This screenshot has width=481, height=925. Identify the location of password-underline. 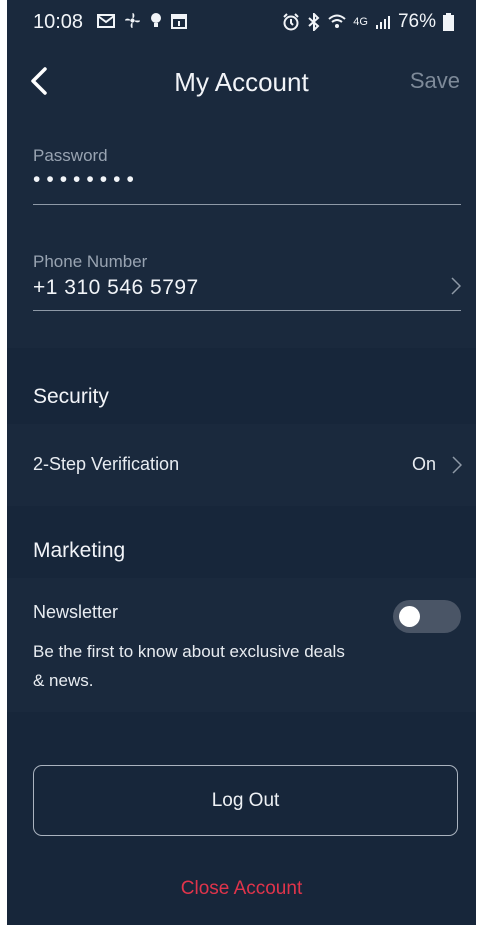
(247, 204).